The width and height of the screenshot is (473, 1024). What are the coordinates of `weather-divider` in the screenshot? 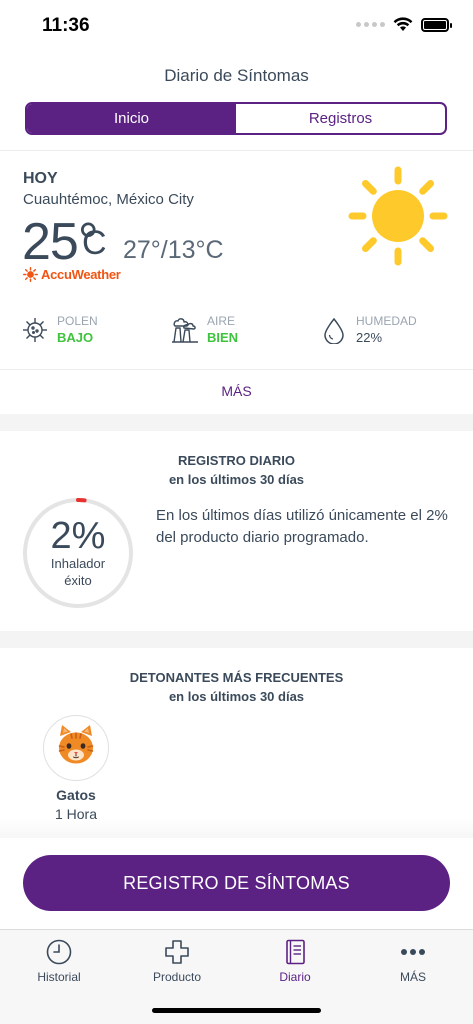 It's located at (236, 369).